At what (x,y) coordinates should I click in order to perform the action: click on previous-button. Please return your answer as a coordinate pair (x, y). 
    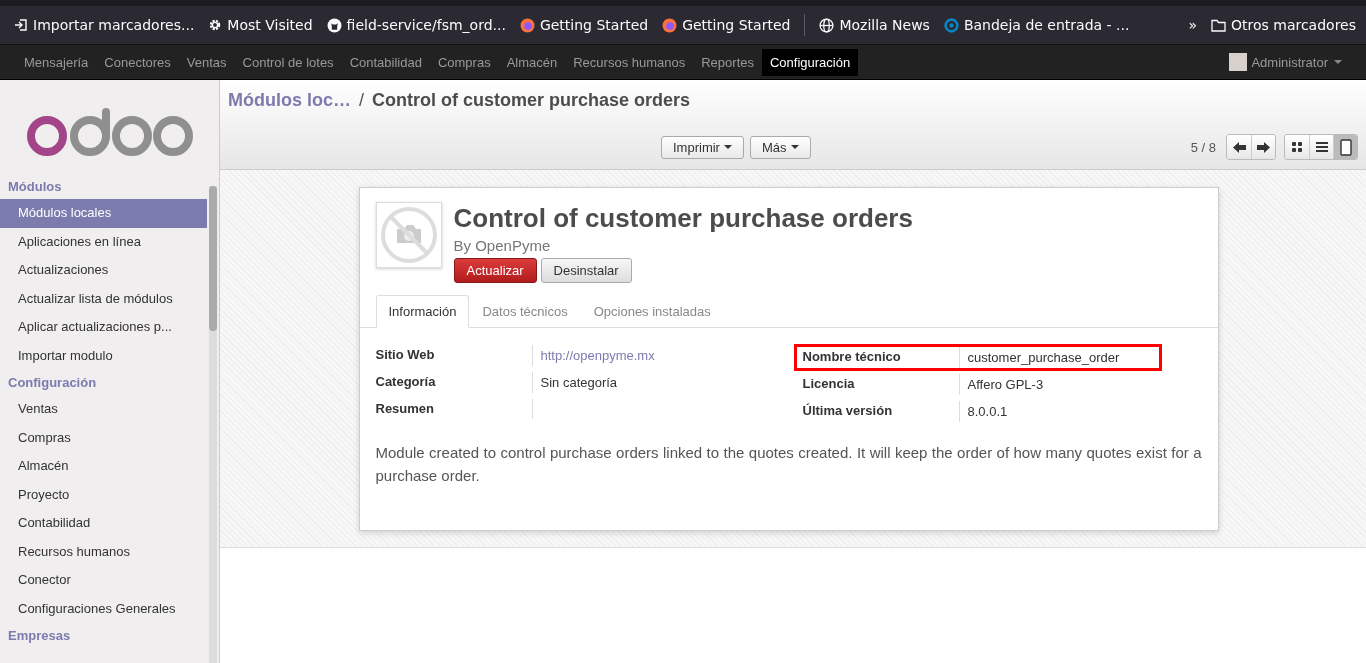
    Looking at the image, I should click on (1239, 147).